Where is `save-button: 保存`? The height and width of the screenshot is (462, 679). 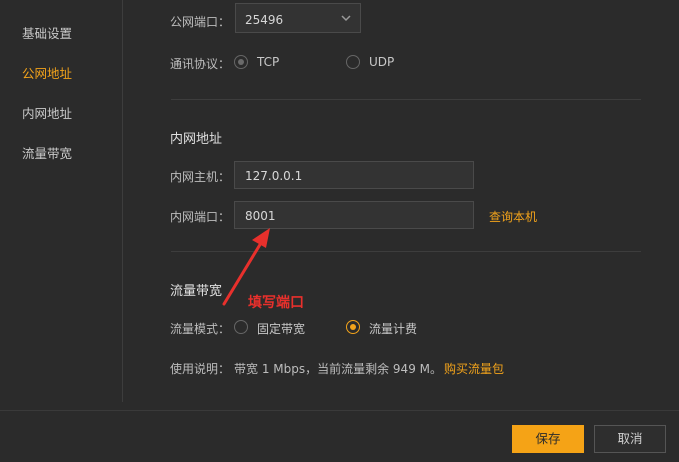 save-button: 保存 is located at coordinates (548, 439).